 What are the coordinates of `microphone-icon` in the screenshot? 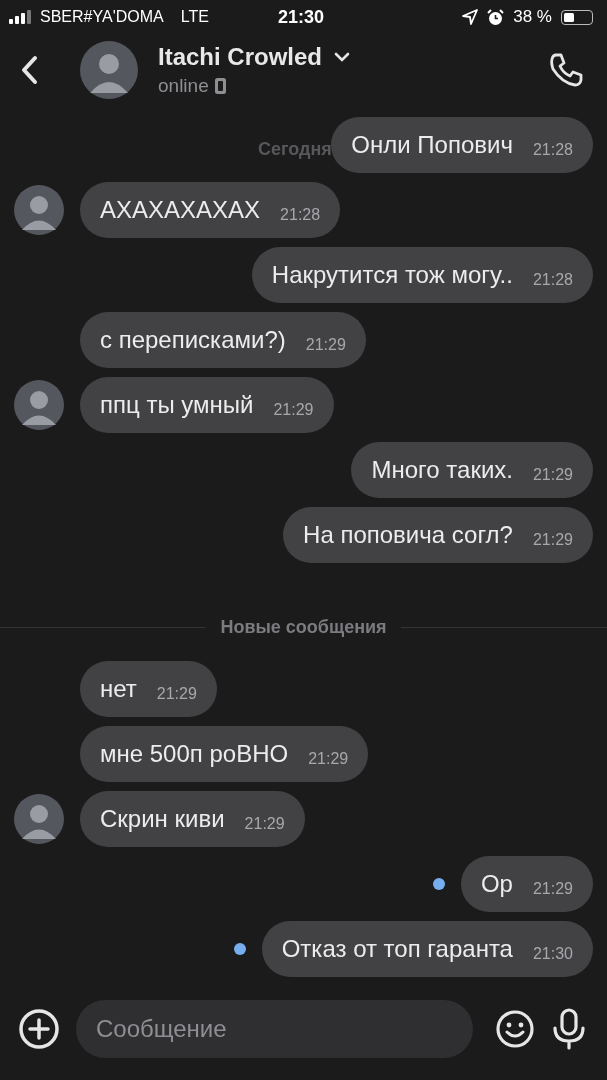 It's located at (569, 1029).